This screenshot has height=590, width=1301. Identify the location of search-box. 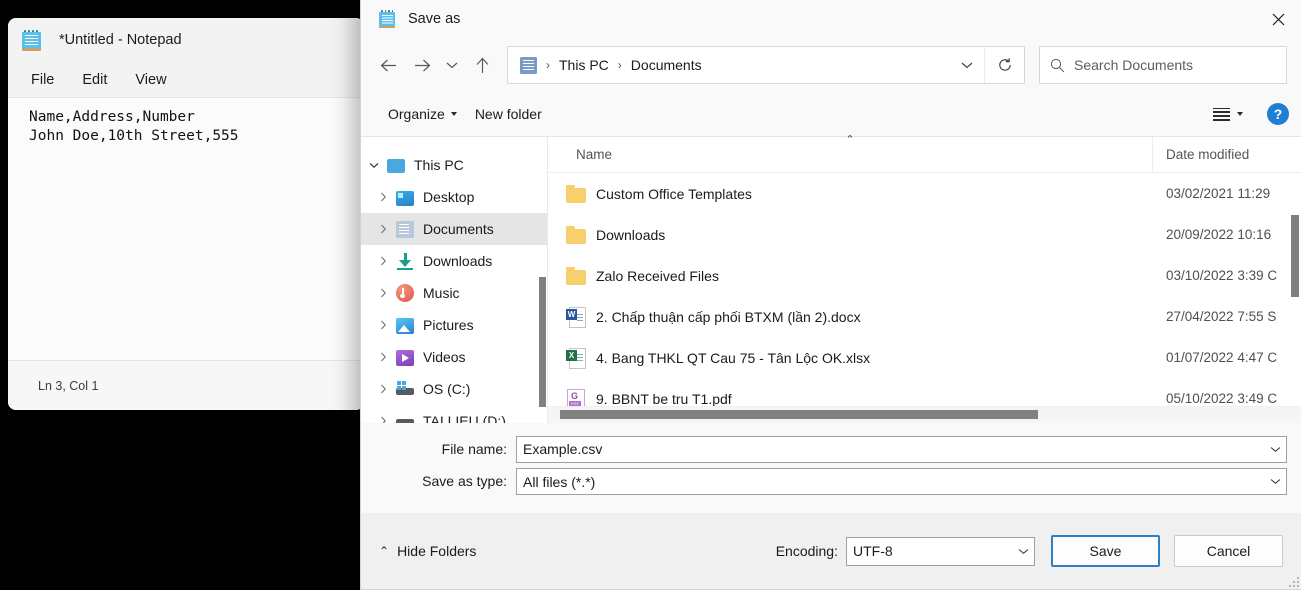
(1163, 65).